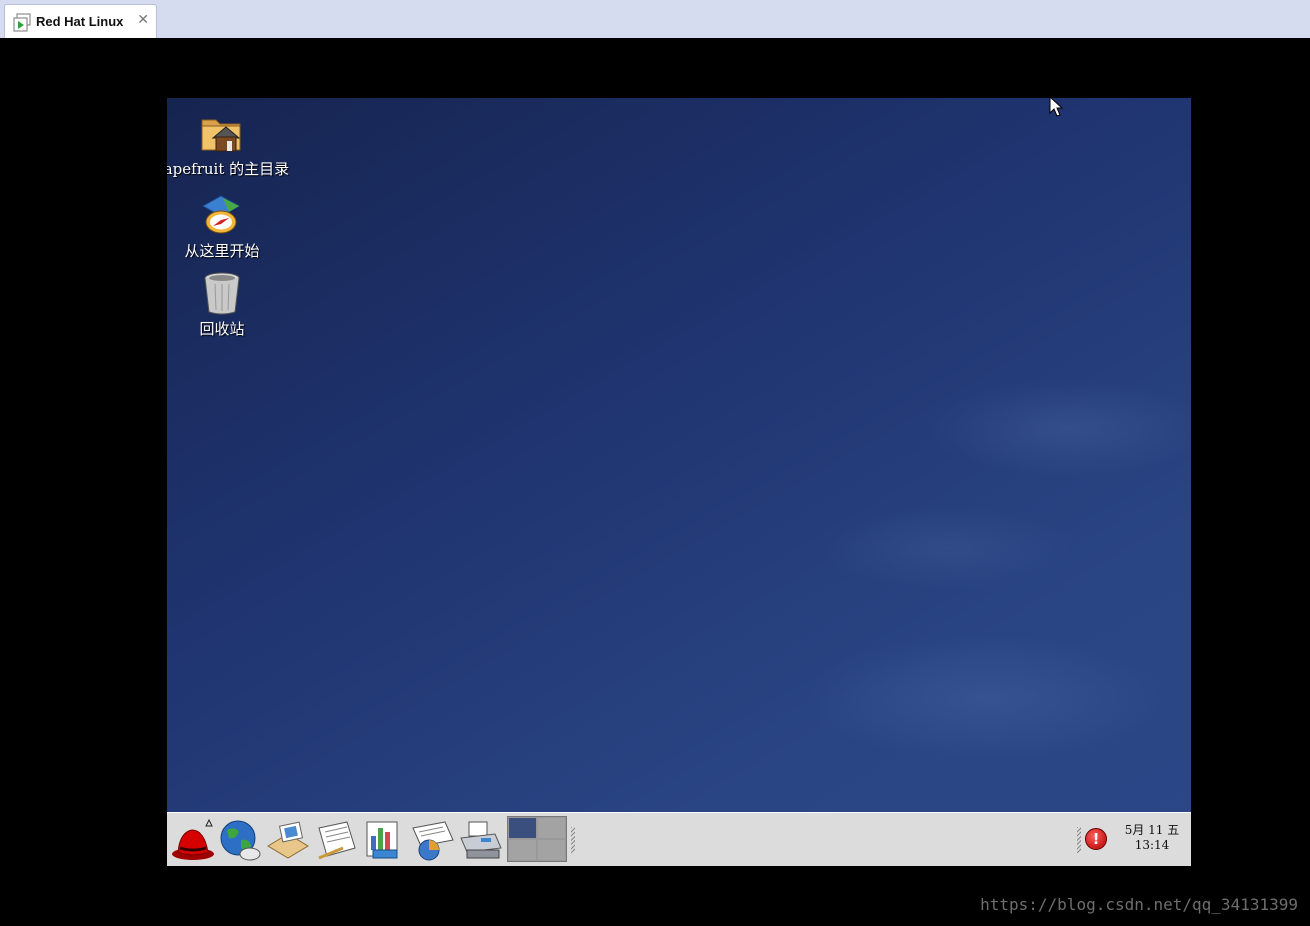 The width and height of the screenshot is (1310, 926). I want to click on workspace-switcher, so click(537, 839).